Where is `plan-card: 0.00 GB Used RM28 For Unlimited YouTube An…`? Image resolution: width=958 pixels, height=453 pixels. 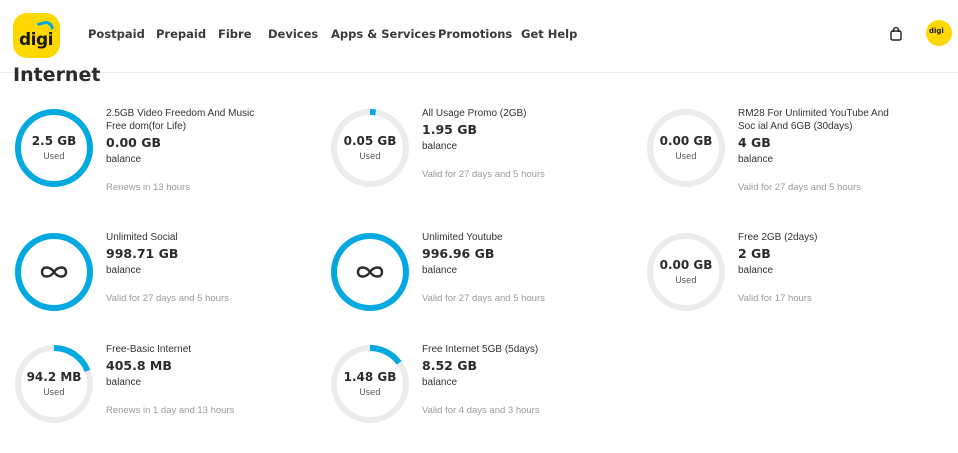 plan-card: 0.00 GB Used RM28 For Unlimited YouTube An… is located at coordinates (795, 162).